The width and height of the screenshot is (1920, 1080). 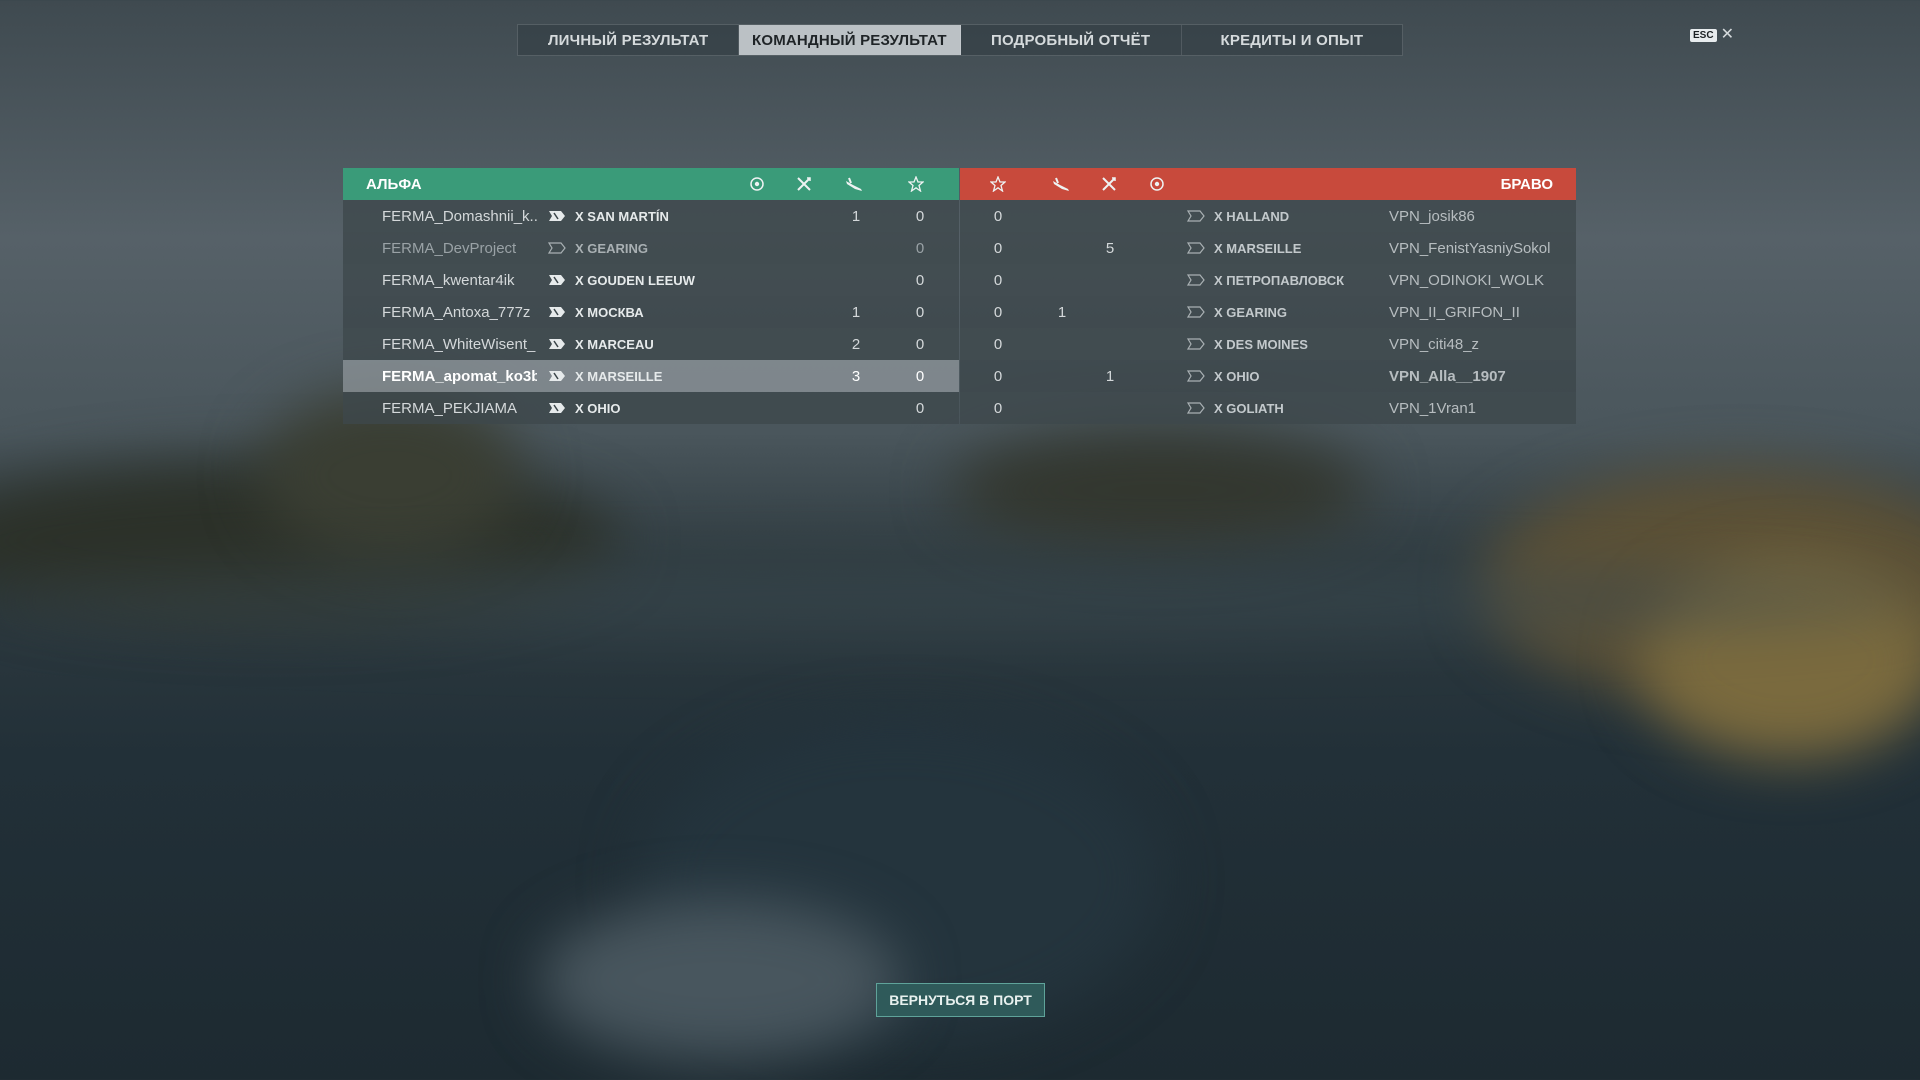 I want to click on tab-personal-result: ЛИЧНЫЙ РЕЗУЛЬТАТ, so click(x=629, y=40).